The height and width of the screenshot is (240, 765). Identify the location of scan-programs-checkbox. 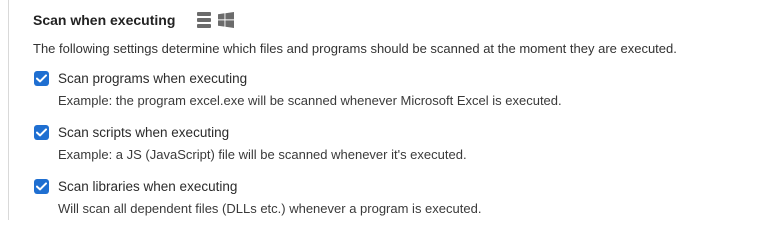
(41, 78).